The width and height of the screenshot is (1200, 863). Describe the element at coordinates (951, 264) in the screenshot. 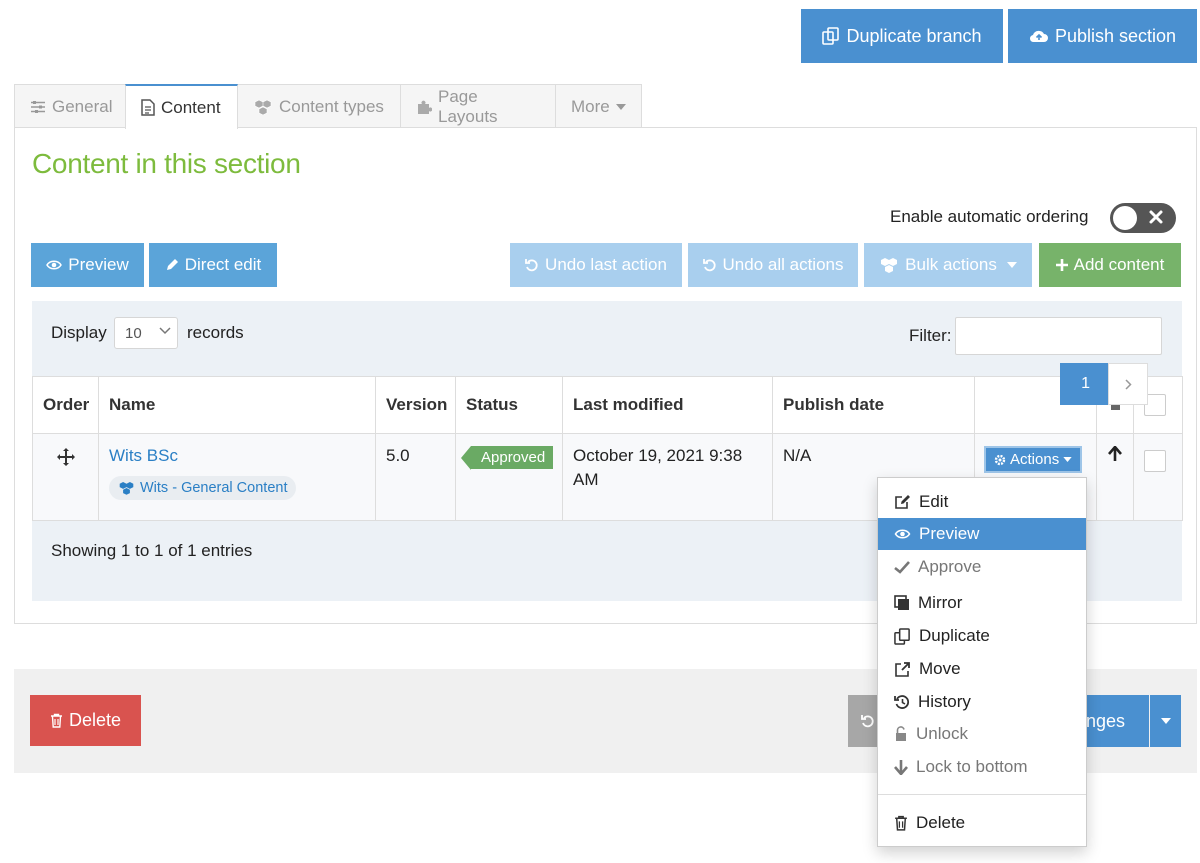

I see `bulk-actions-label: Bulk actions` at that location.